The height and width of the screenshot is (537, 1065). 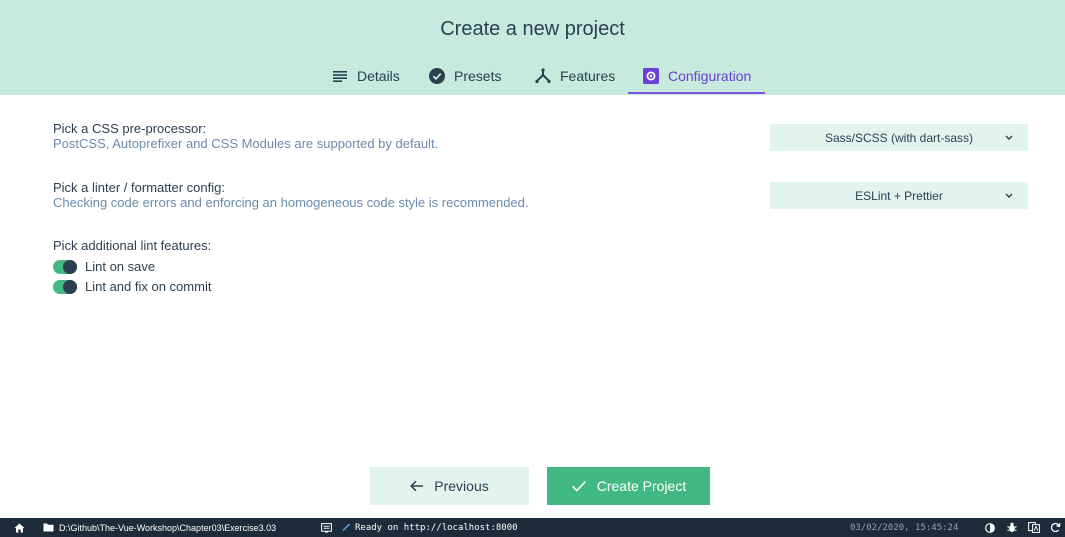 What do you see at coordinates (378, 75) in the screenshot?
I see `tab-label: Details` at bounding box center [378, 75].